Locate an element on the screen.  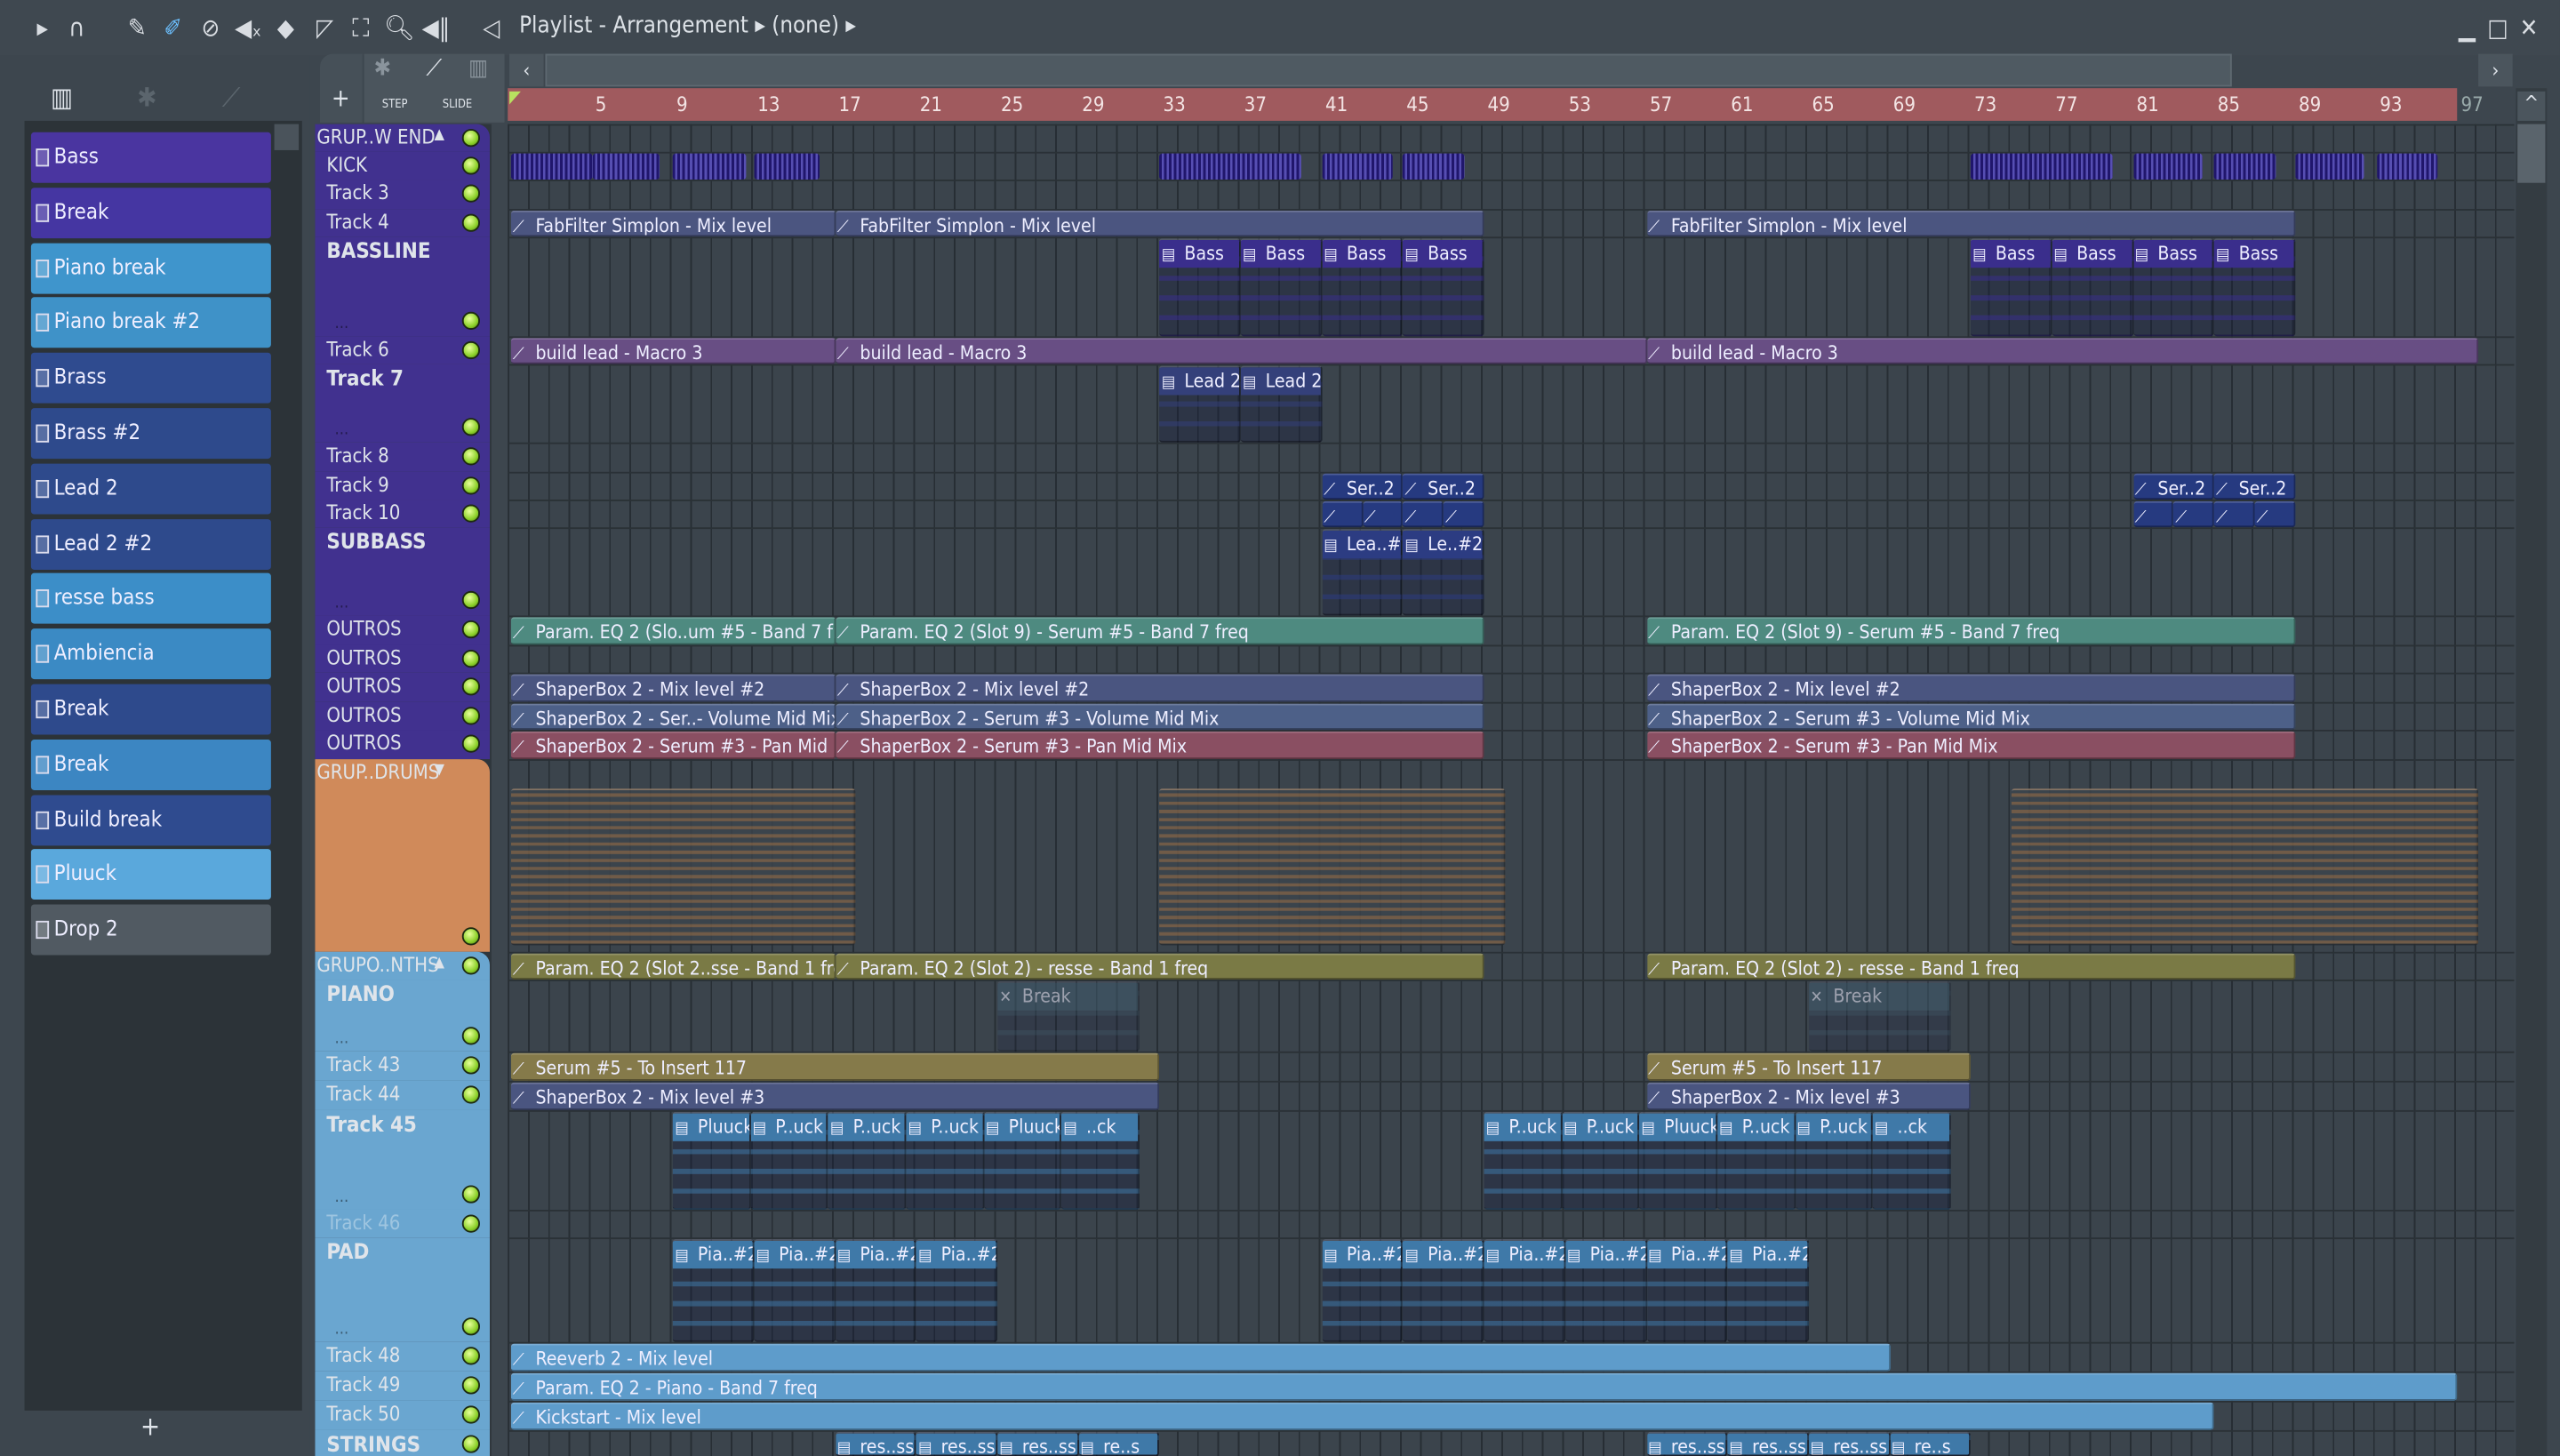
automation-clip: Serum #5 - To Insert 117 ⟋ is located at coordinates (835, 1066).